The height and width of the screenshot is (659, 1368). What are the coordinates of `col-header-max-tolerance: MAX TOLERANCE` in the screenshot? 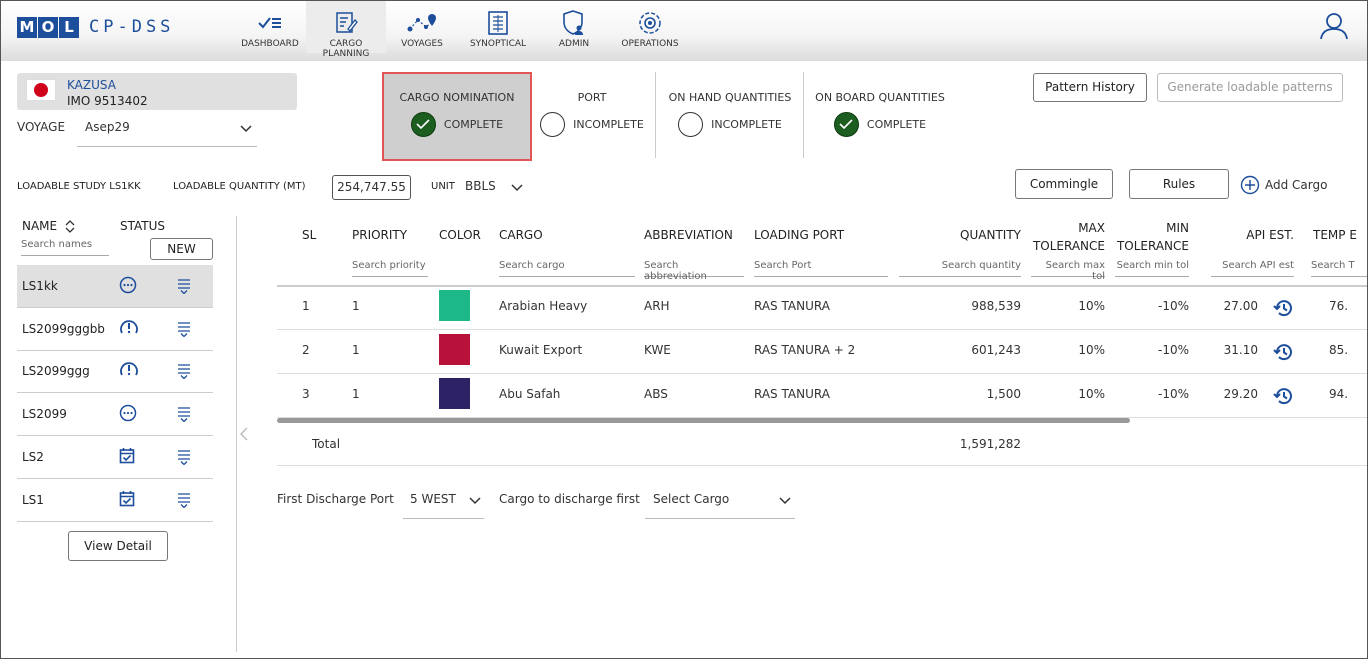 It's located at (1068, 237).